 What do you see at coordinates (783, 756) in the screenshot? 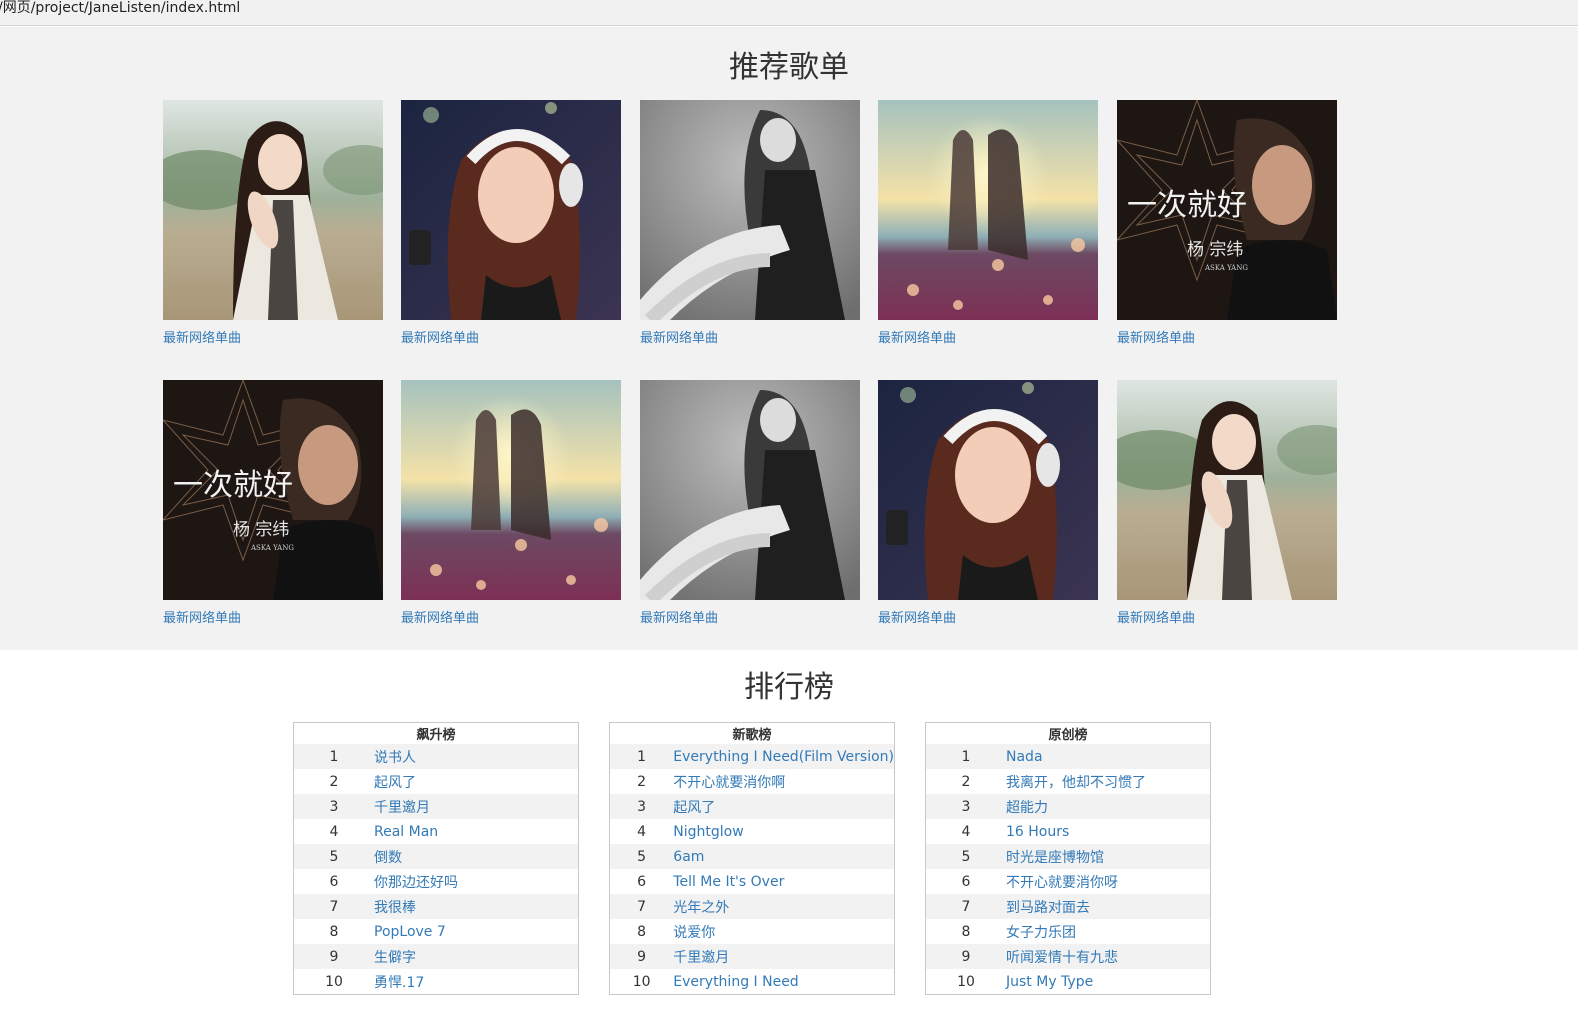
I see `song-link: Everything I Need(Film Version)` at bounding box center [783, 756].